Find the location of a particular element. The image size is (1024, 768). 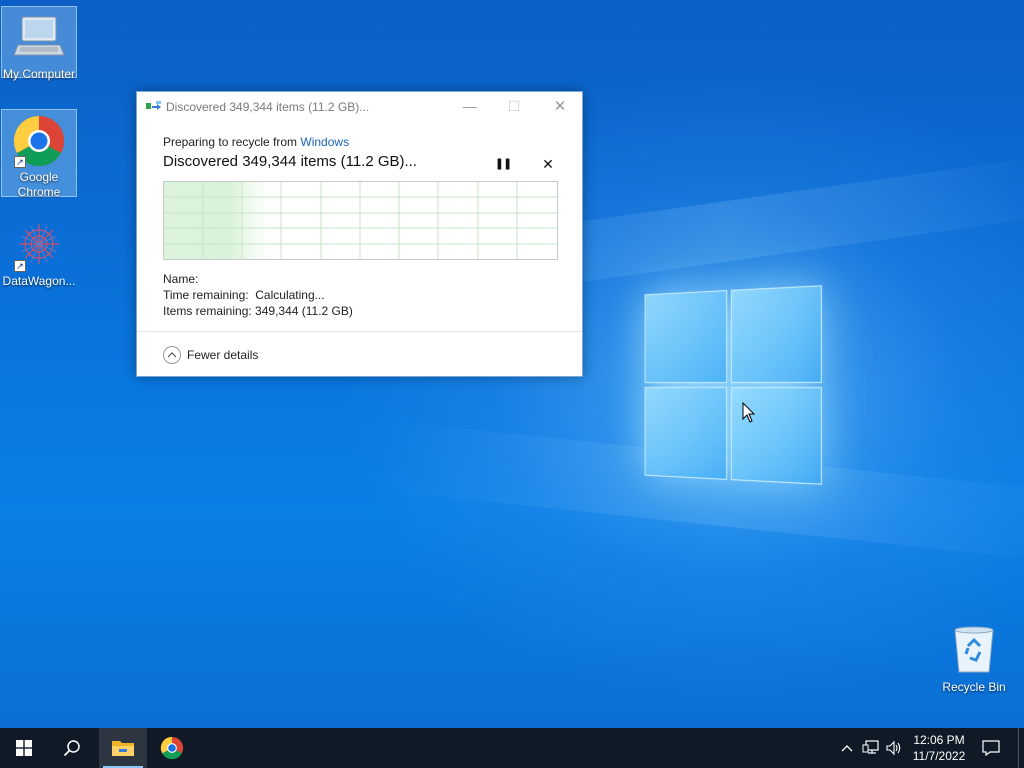

taskbar: 12:06 PM 11/7/2022 is located at coordinates (512, 748).